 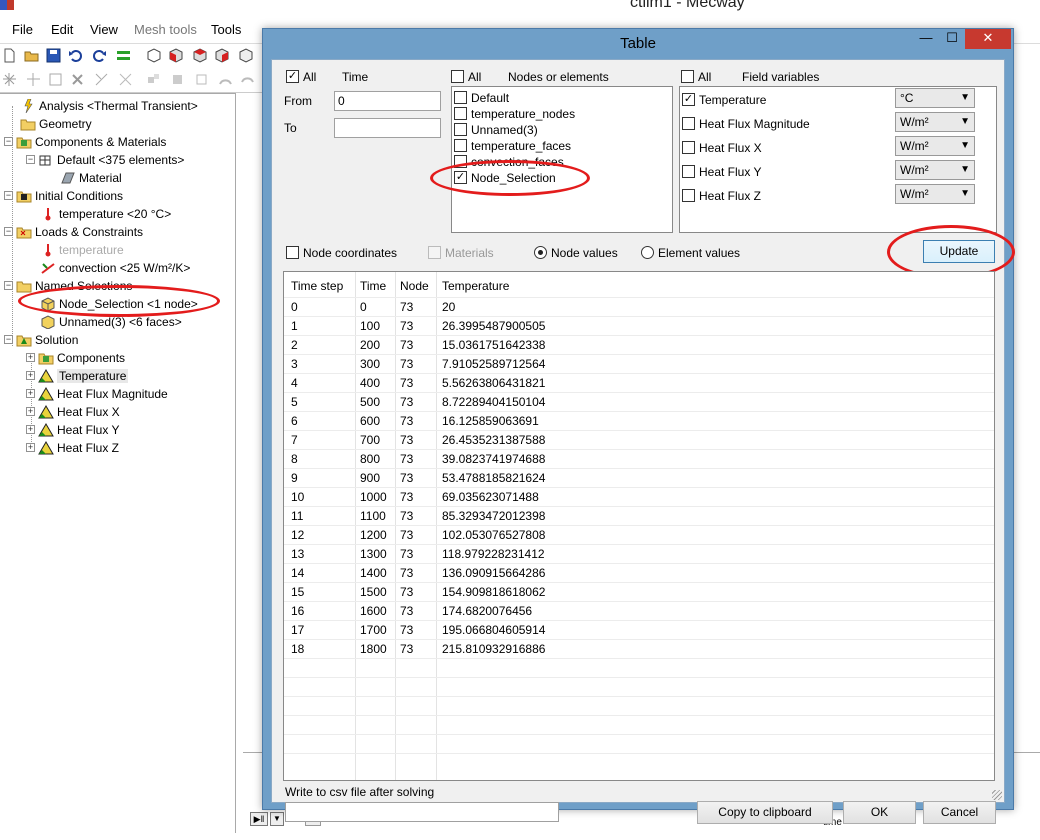 I want to click on new-file-icon, so click(x=9, y=55).